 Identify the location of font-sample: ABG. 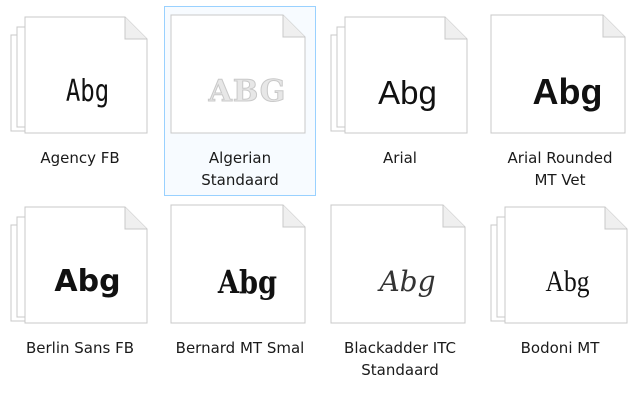
(247, 91).